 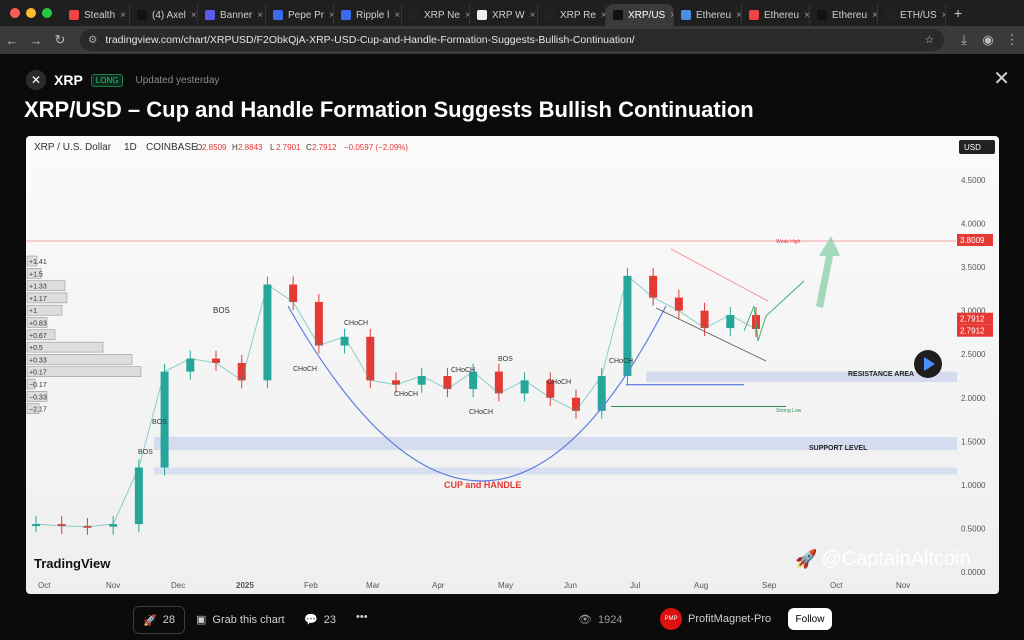 I want to click on close-window-button, so click(x=15, y=13).